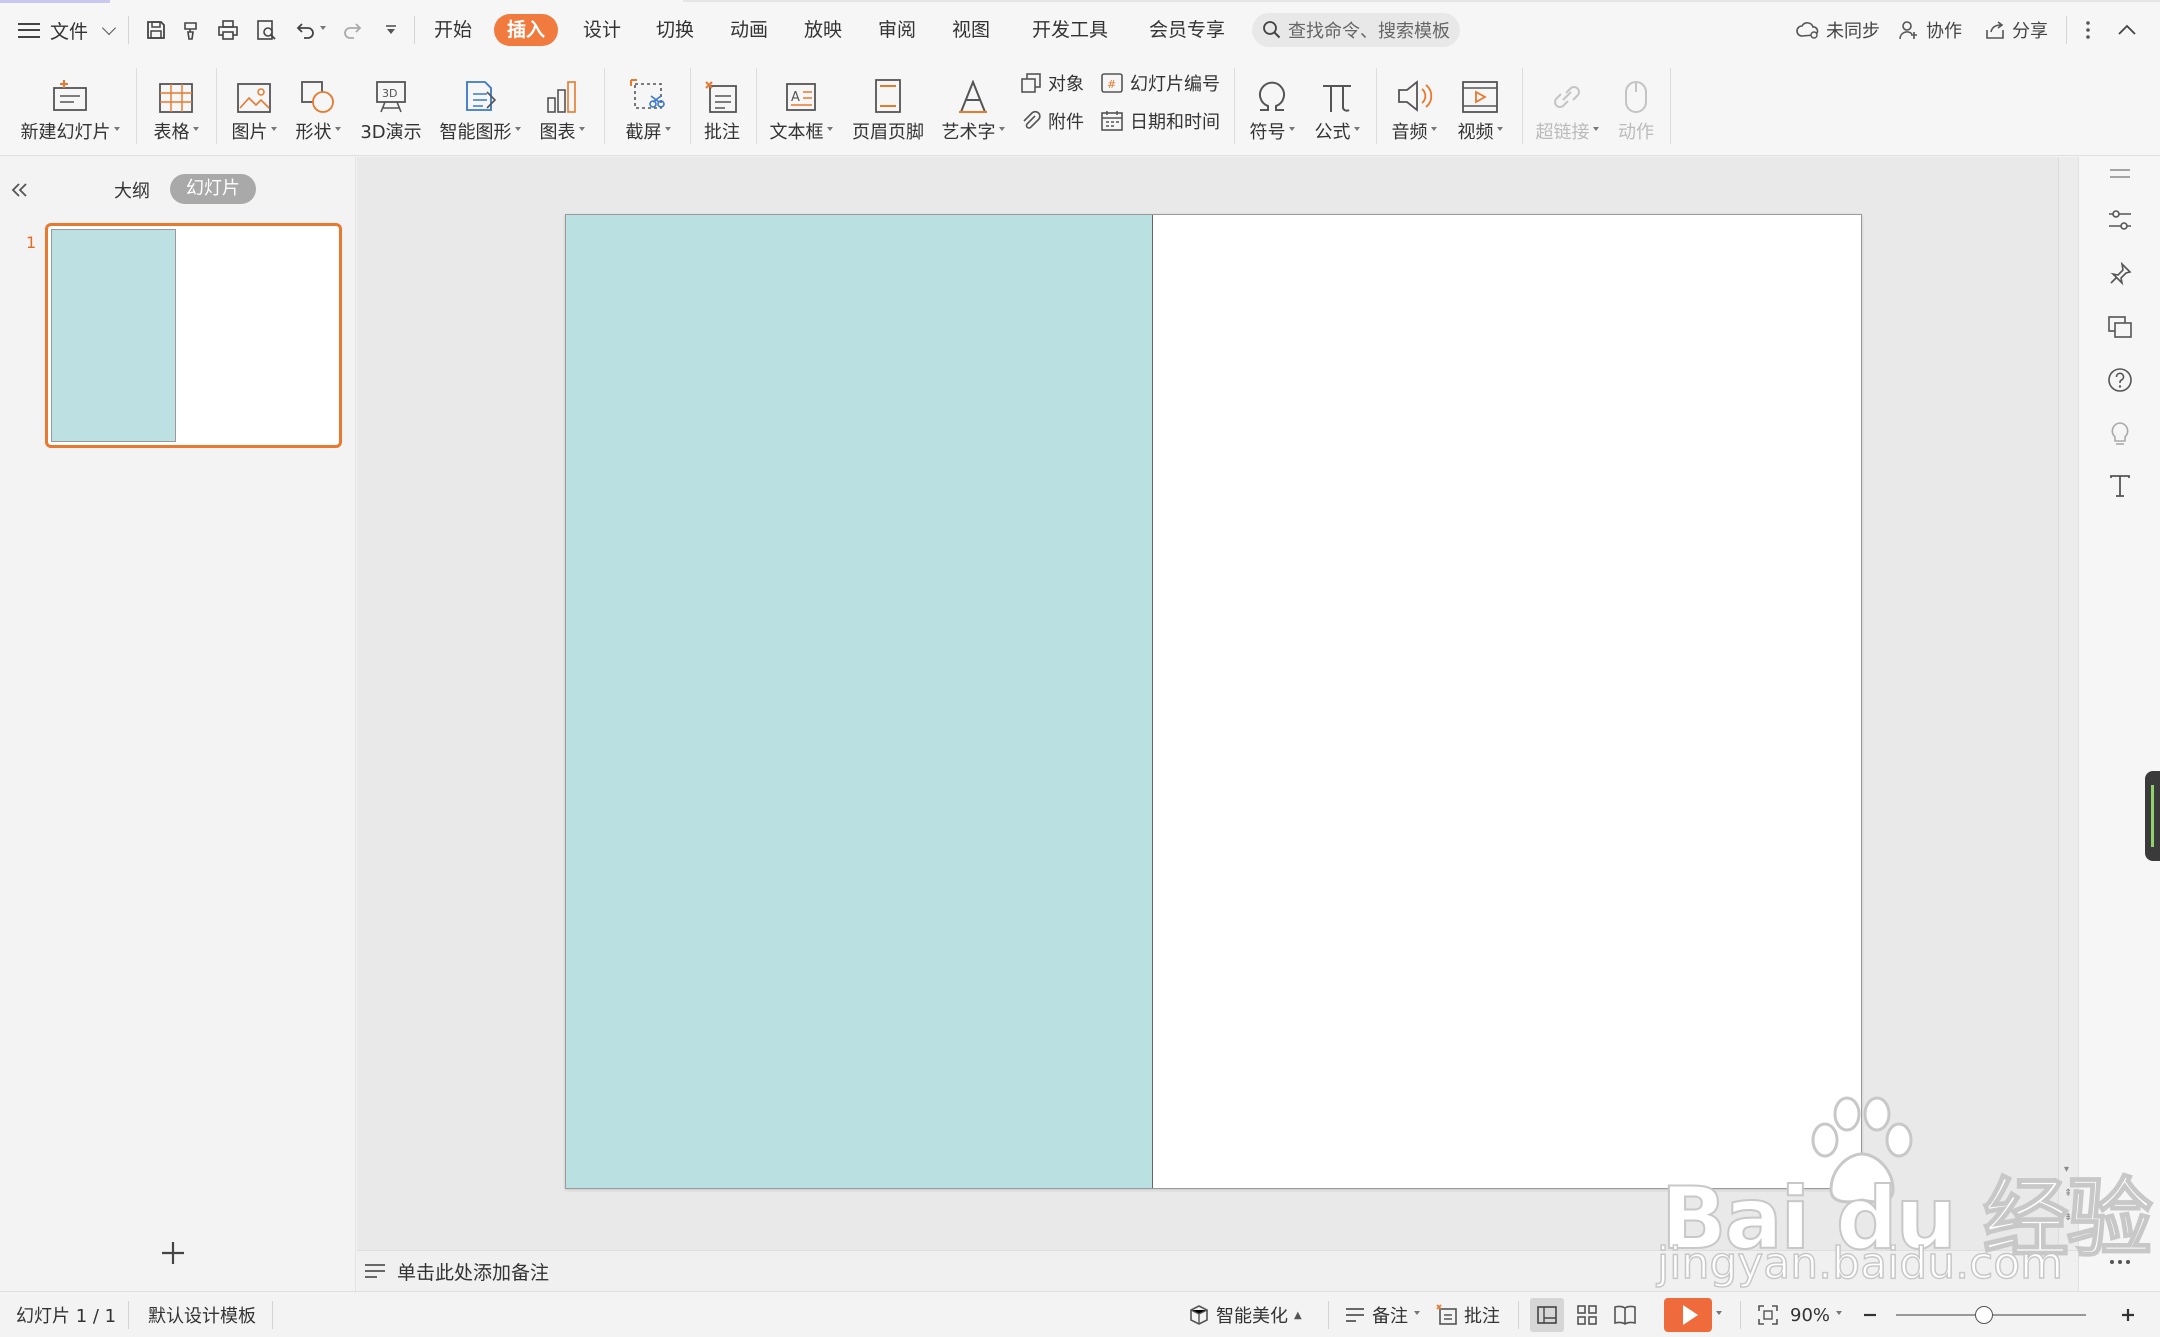 The image size is (2160, 1337). What do you see at coordinates (116, 129) in the screenshot?
I see `dropdown-icon` at bounding box center [116, 129].